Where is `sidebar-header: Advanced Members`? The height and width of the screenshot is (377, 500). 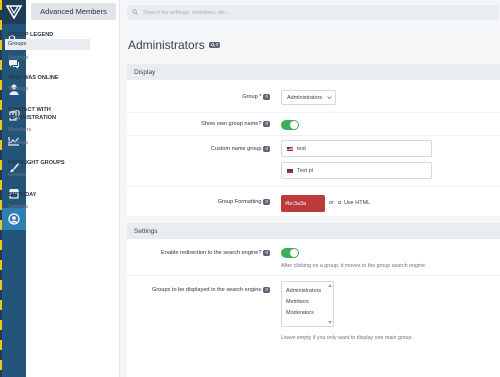 sidebar-header: Advanced Members is located at coordinates (73, 11).